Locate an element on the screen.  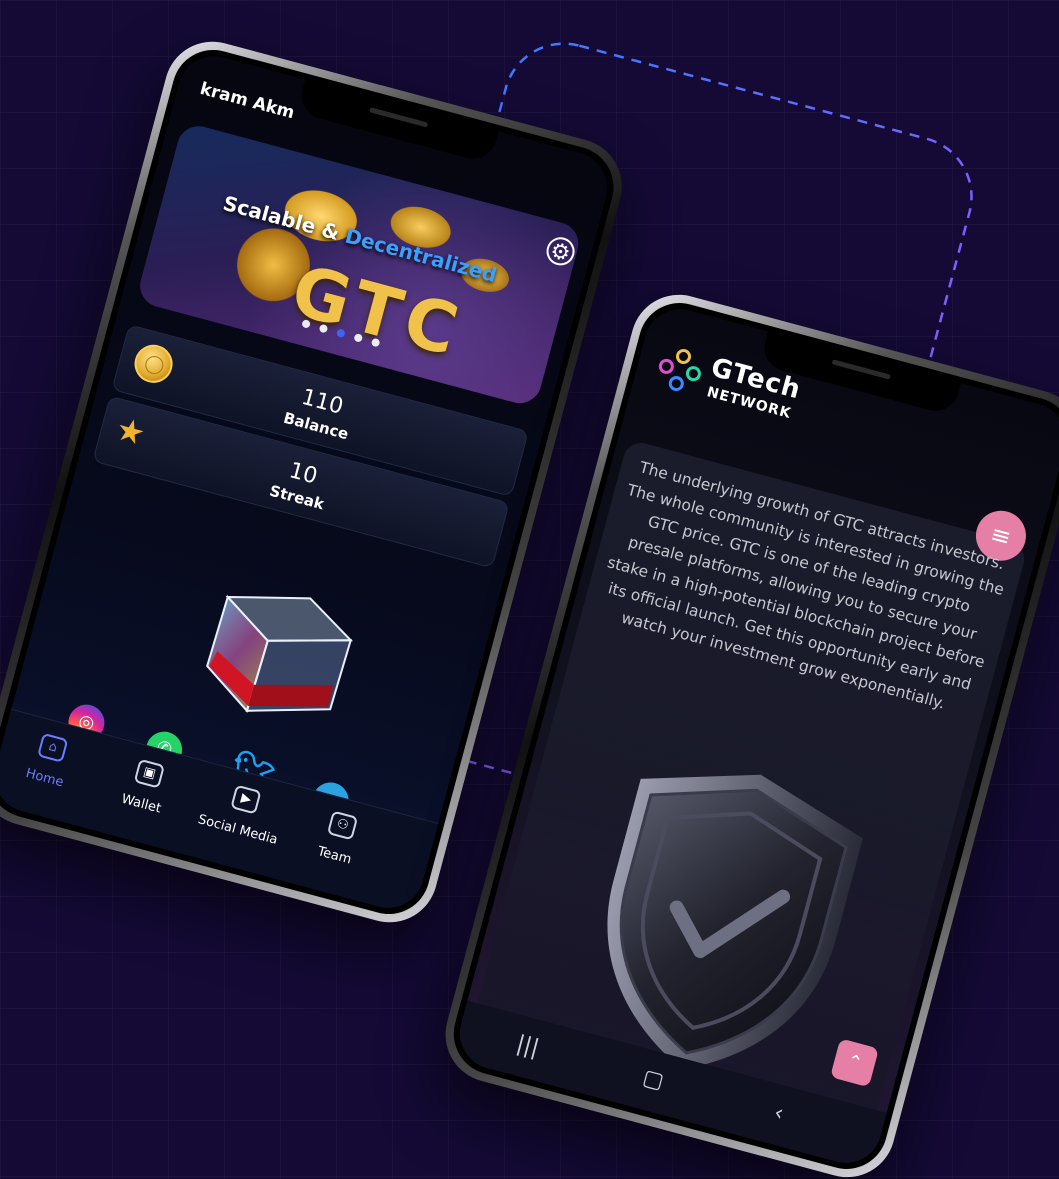
glass-cube-image is located at coordinates (271, 645).